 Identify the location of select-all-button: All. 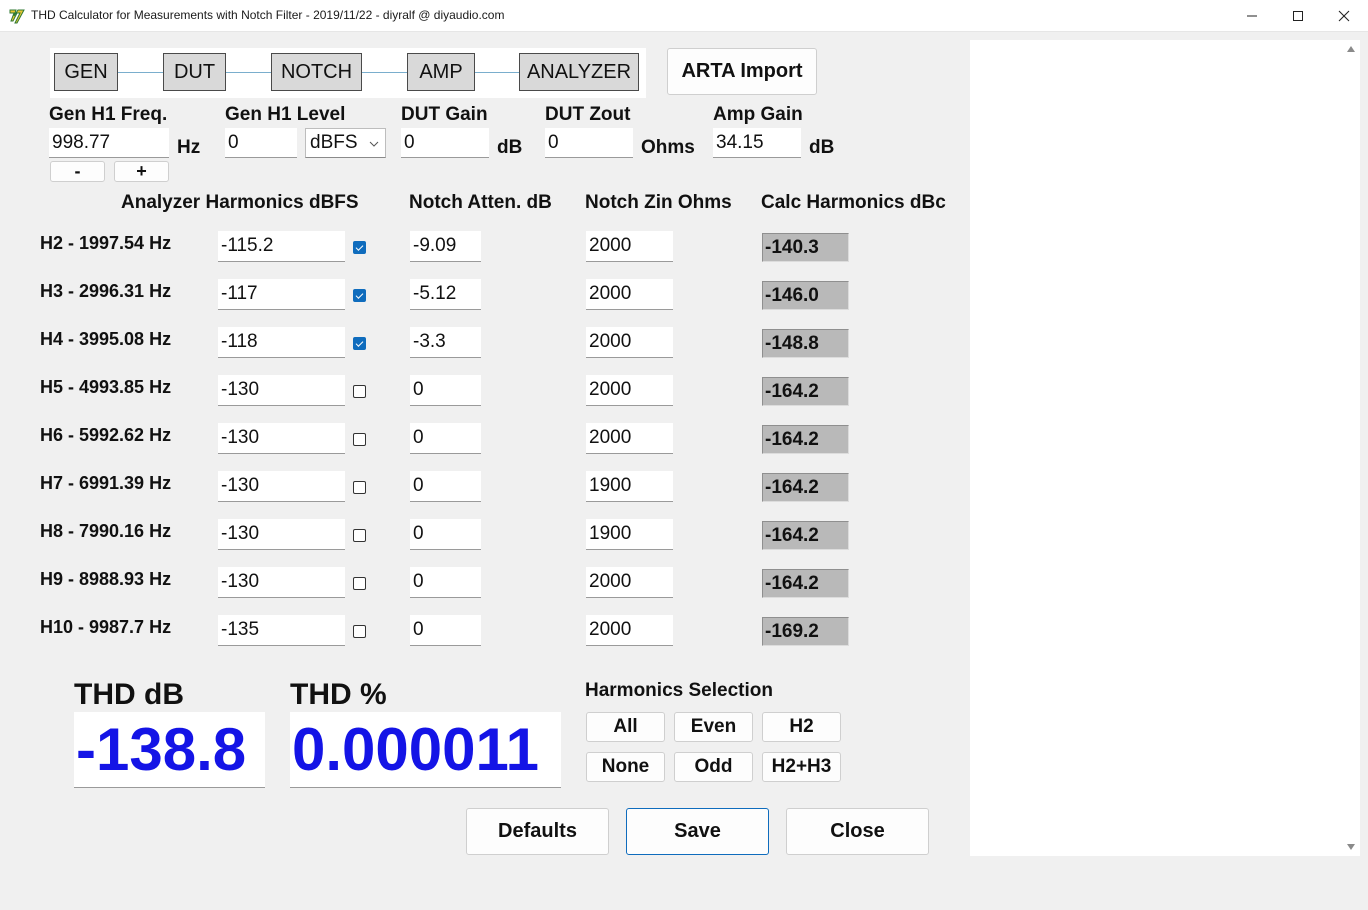
(625, 727).